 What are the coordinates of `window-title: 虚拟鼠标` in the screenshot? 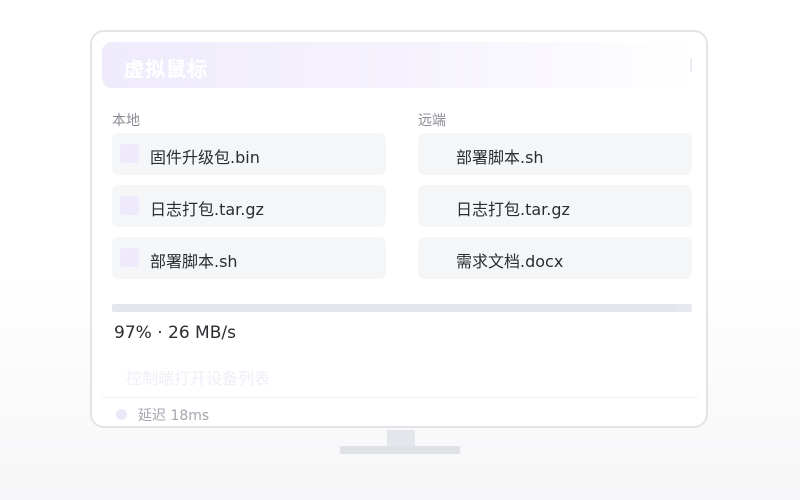 It's located at (166, 69).